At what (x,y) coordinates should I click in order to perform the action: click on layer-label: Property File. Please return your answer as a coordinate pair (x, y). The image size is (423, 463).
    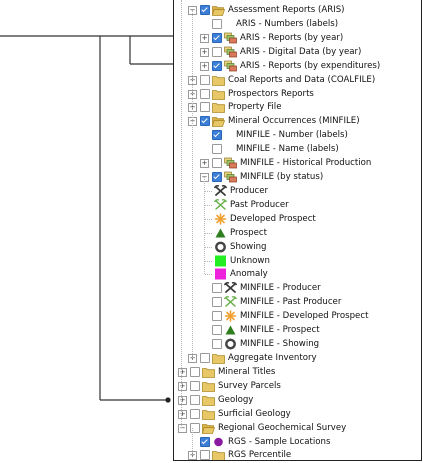
    Looking at the image, I should click on (255, 107).